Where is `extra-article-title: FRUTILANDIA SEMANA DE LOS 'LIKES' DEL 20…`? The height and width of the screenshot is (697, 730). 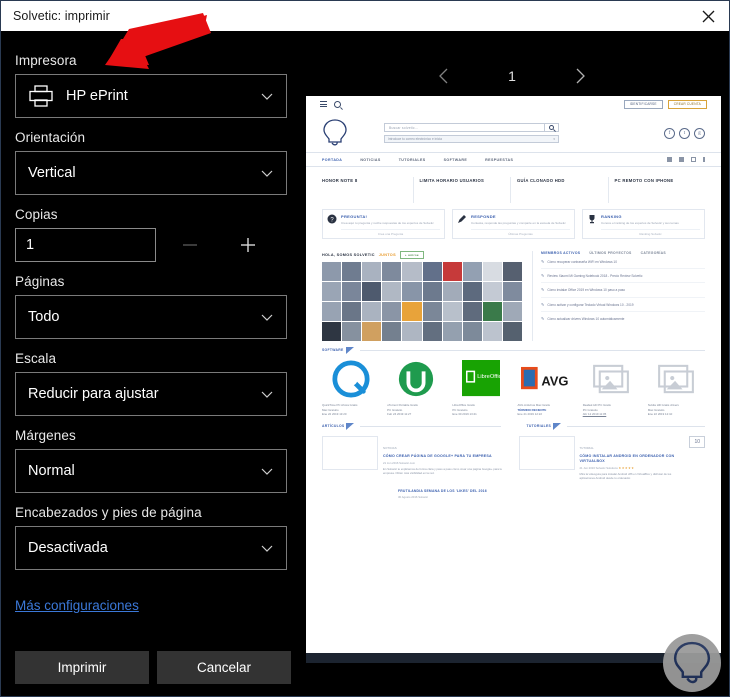
extra-article-title: FRUTILANDIA SEMANA DE LOS 'LIKES' DEL 20… is located at coordinates (442, 491).